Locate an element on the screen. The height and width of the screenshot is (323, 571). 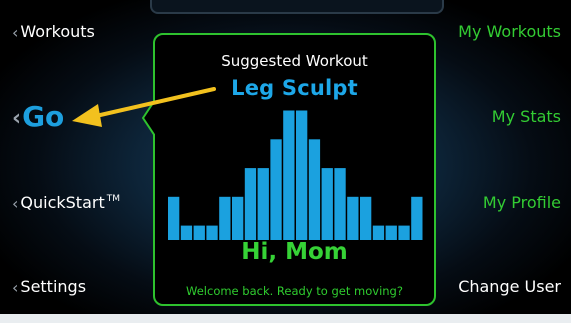
nav-workouts: ‹ Workouts is located at coordinates (53, 32).